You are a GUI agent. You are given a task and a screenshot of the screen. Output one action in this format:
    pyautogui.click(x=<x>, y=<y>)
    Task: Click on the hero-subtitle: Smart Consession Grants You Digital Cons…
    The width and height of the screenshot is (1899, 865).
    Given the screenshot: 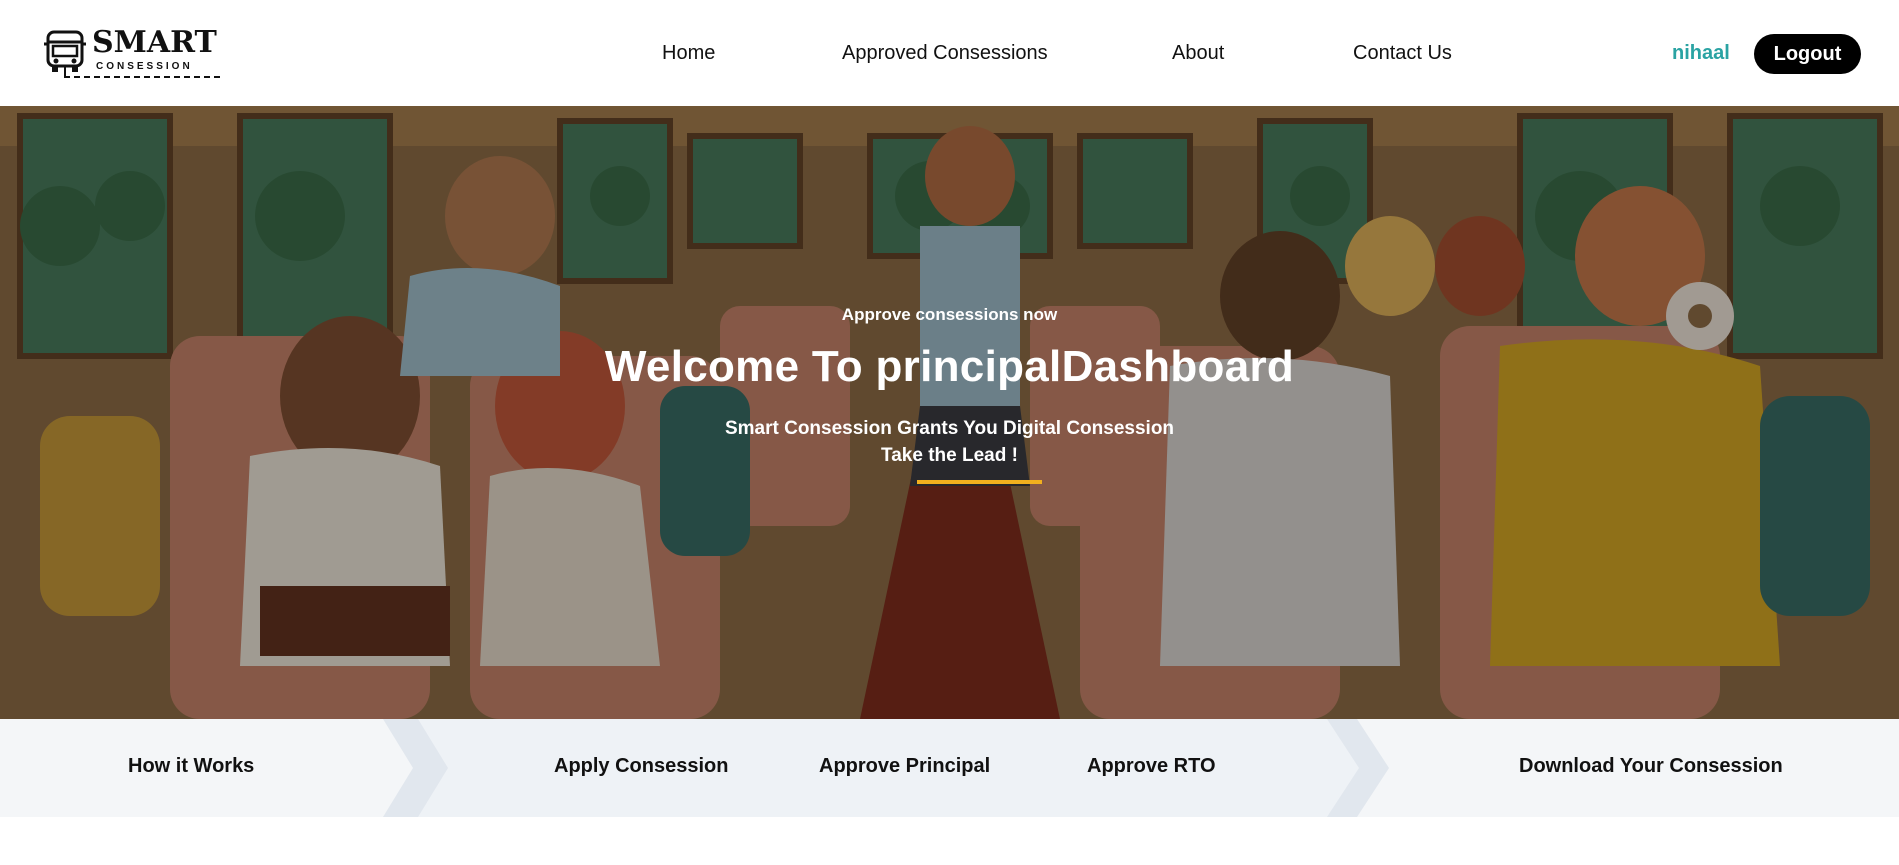 What is the action you would take?
    pyautogui.click(x=949, y=428)
    